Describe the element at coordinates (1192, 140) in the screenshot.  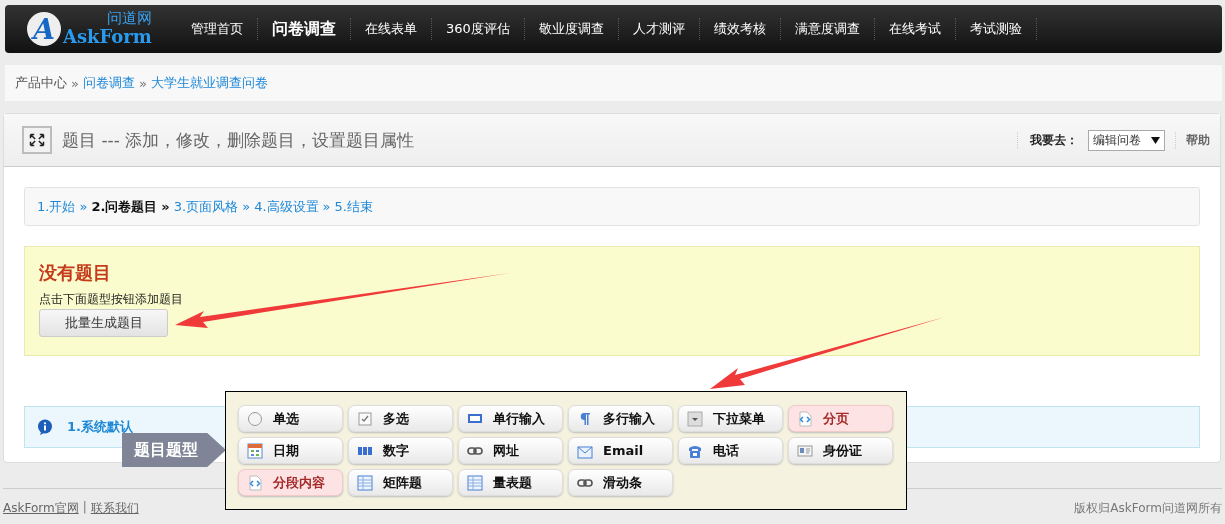
I see `help-link: 帮助` at that location.